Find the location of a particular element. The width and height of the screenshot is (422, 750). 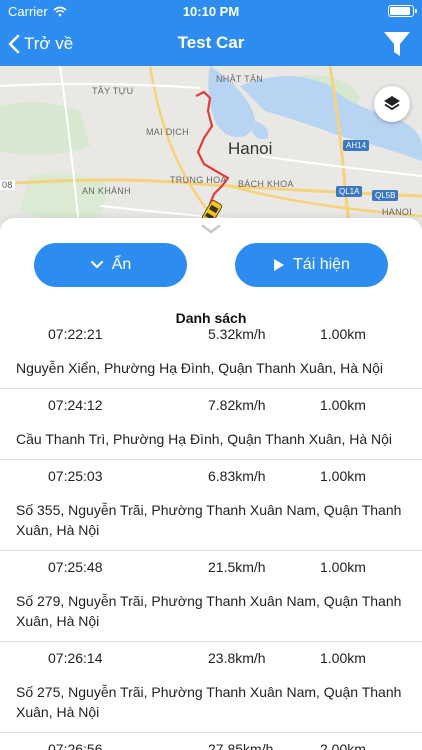

nav-bar: Trở về Test Car is located at coordinates (211, 44).